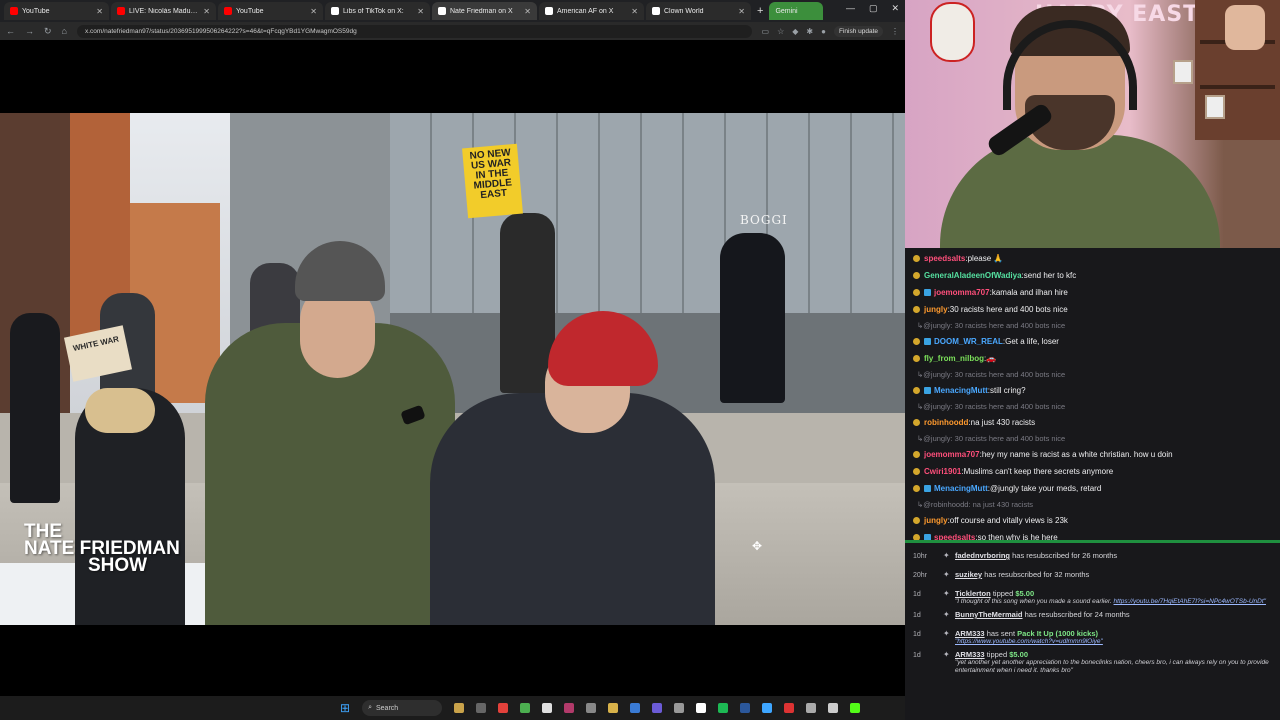 Image resolution: width=1280 pixels, height=720 pixels. I want to click on maximize-icon: ▢, so click(873, 8).